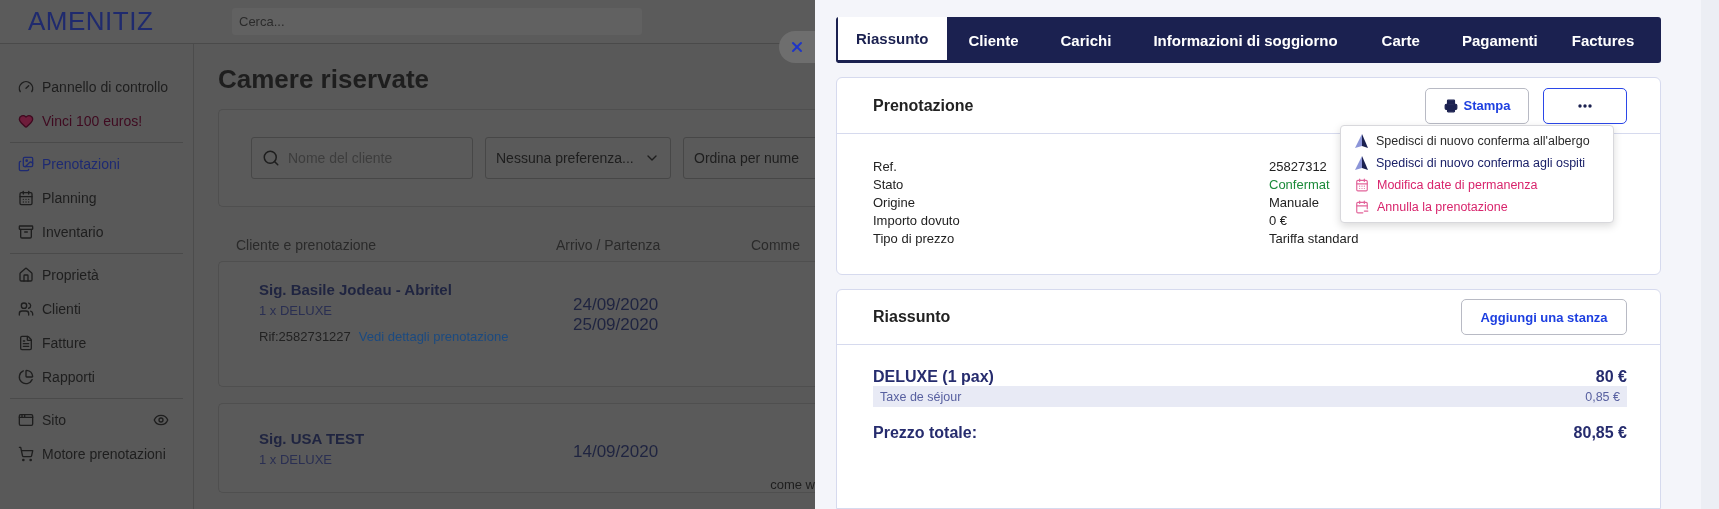  I want to click on search-icon, so click(271, 158).